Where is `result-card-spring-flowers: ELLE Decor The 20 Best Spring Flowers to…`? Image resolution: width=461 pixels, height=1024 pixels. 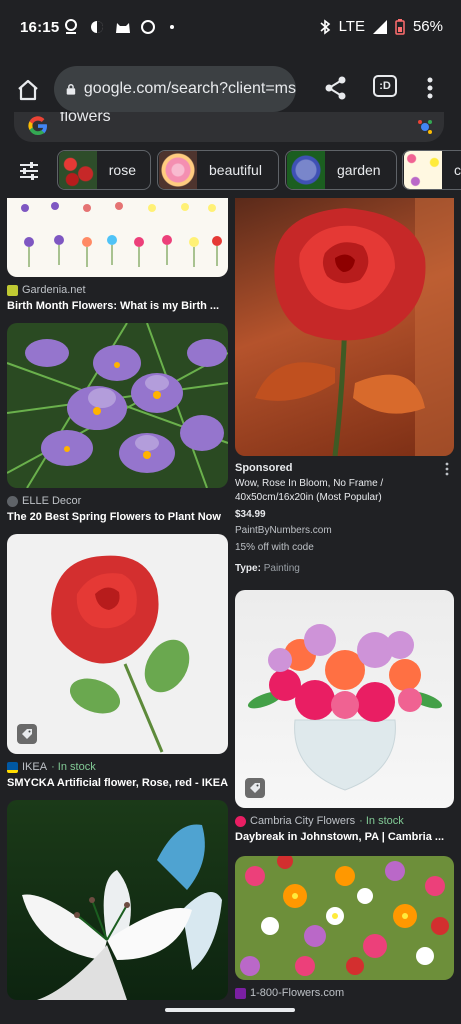 result-card-spring-flowers: ELLE Decor The 20 Best Spring Flowers to… is located at coordinates (117, 423).